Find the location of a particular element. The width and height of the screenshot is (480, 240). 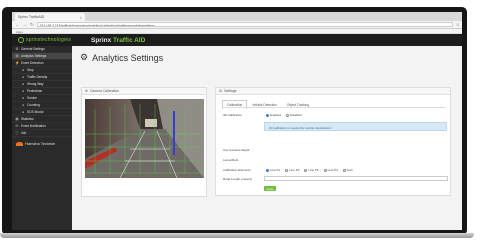

camera-preview is located at coordinates (144, 138).